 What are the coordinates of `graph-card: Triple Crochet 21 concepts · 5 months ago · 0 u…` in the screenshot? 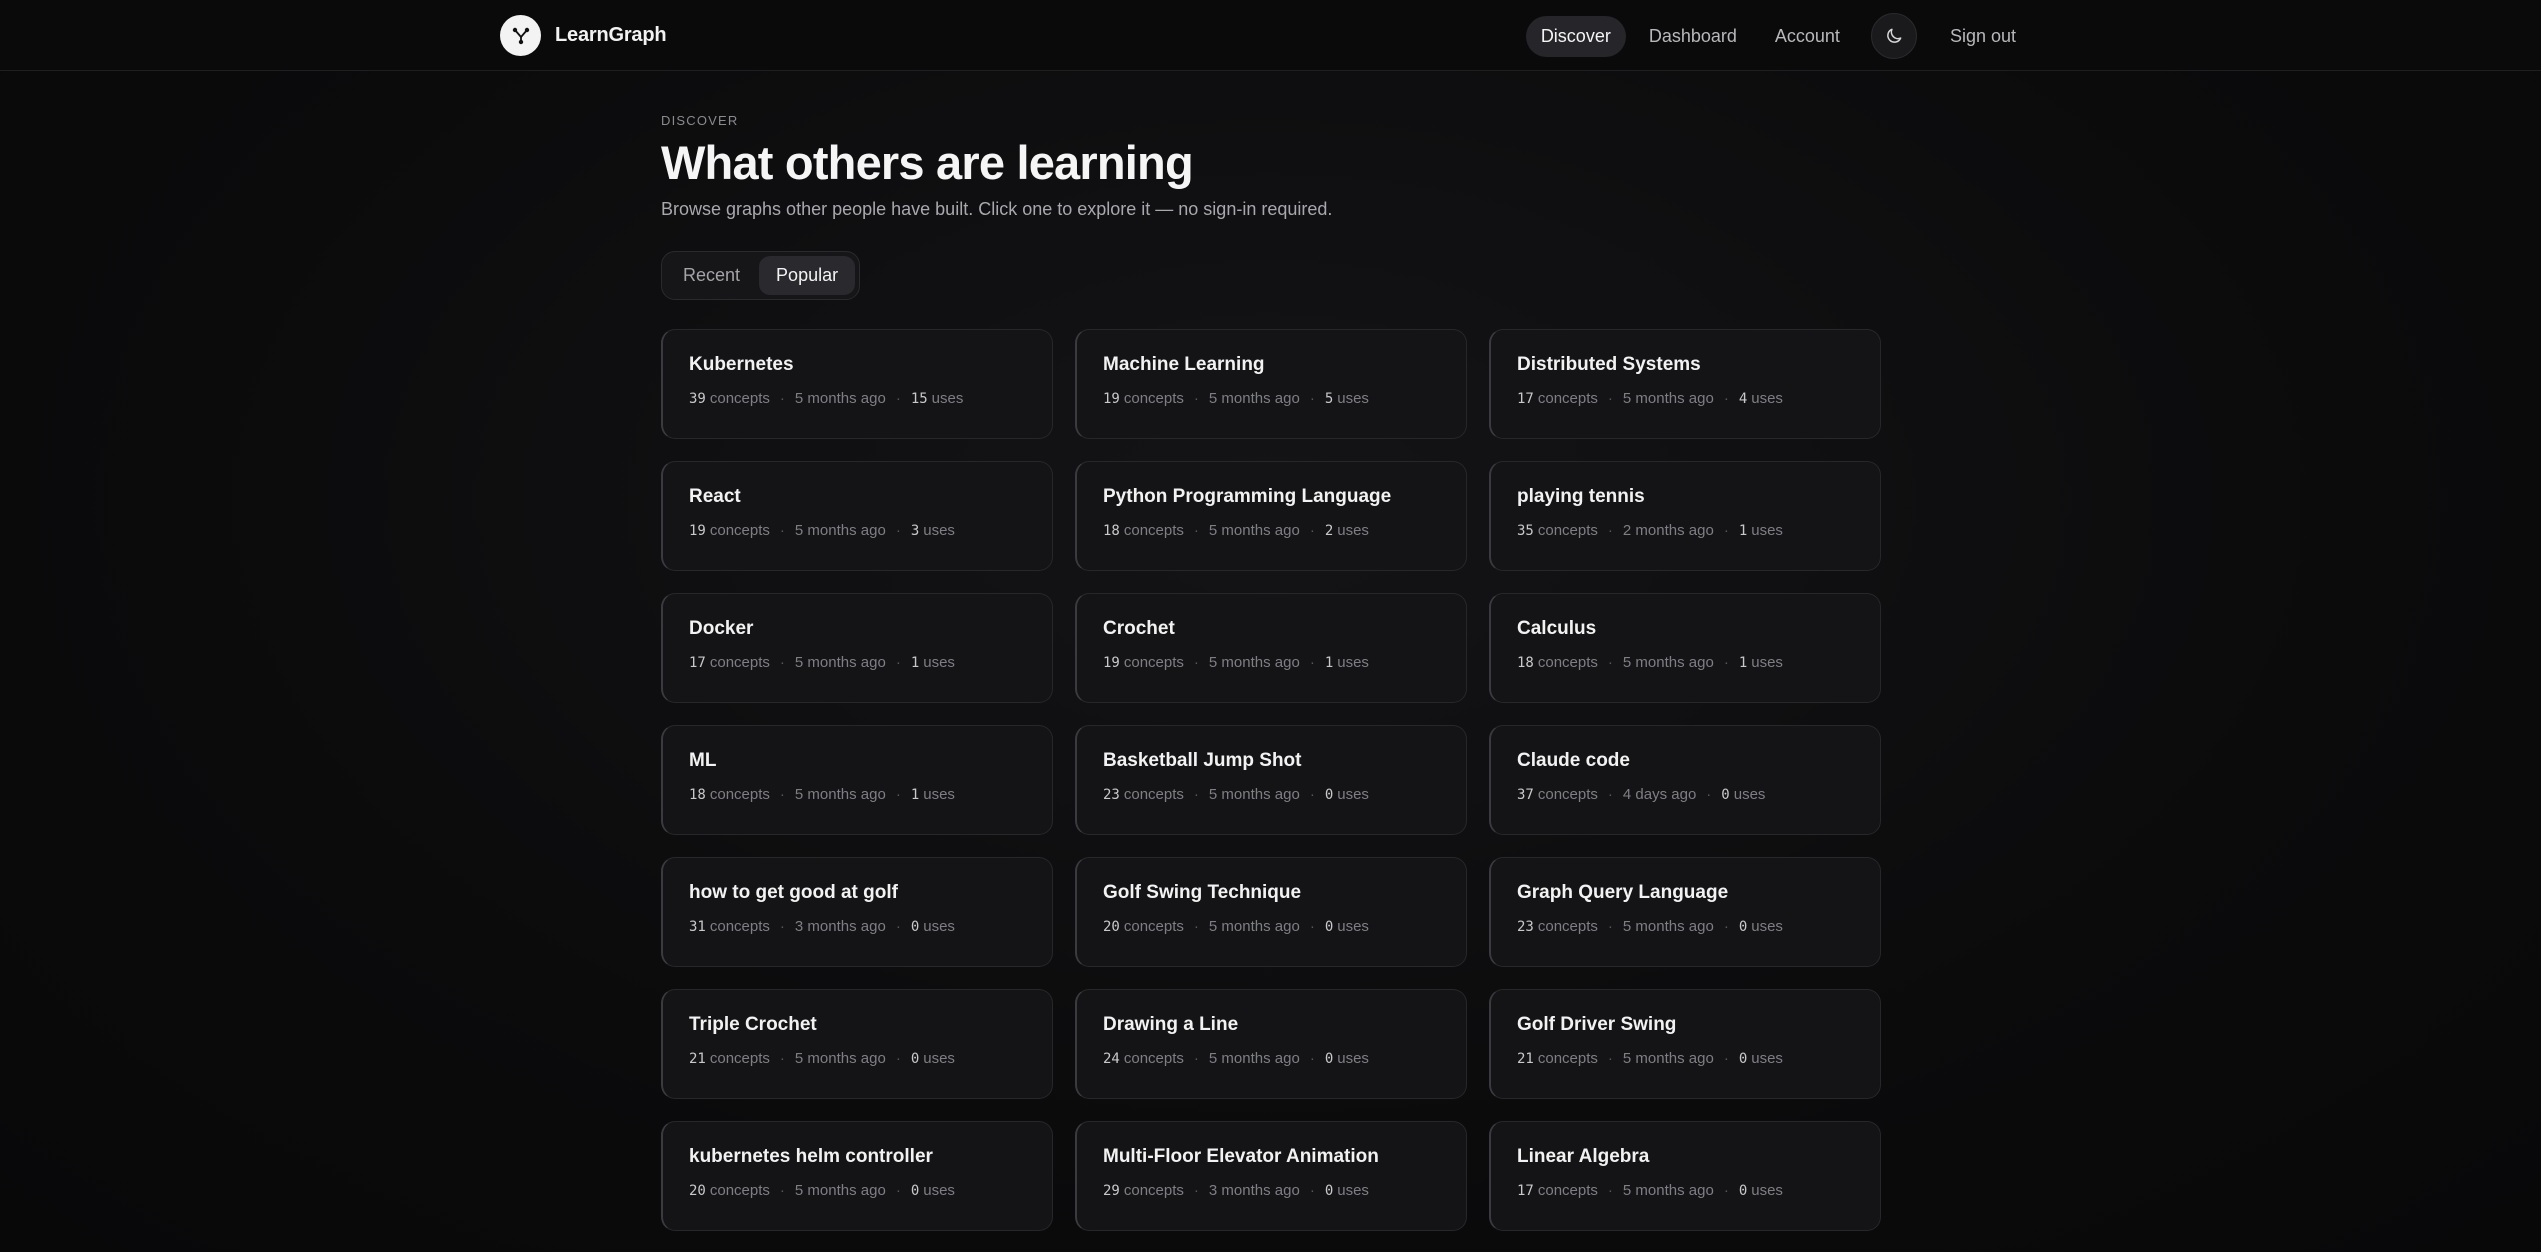 It's located at (857, 1044).